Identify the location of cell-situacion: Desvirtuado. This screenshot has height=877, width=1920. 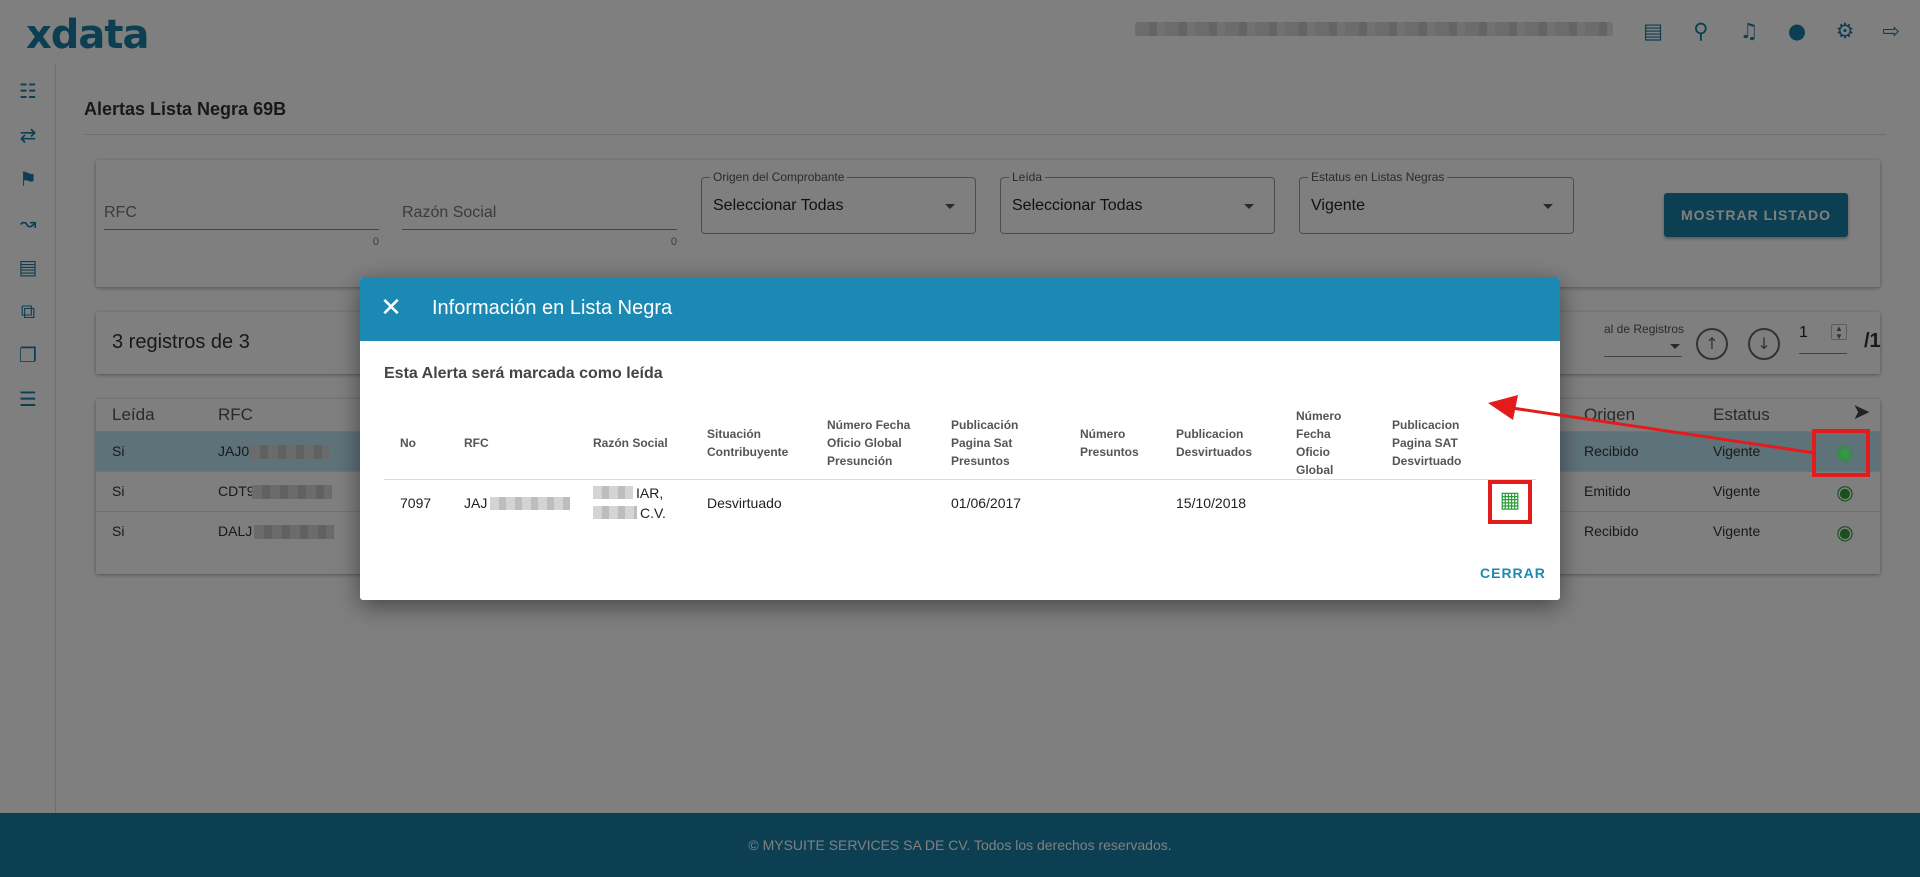
(744, 503).